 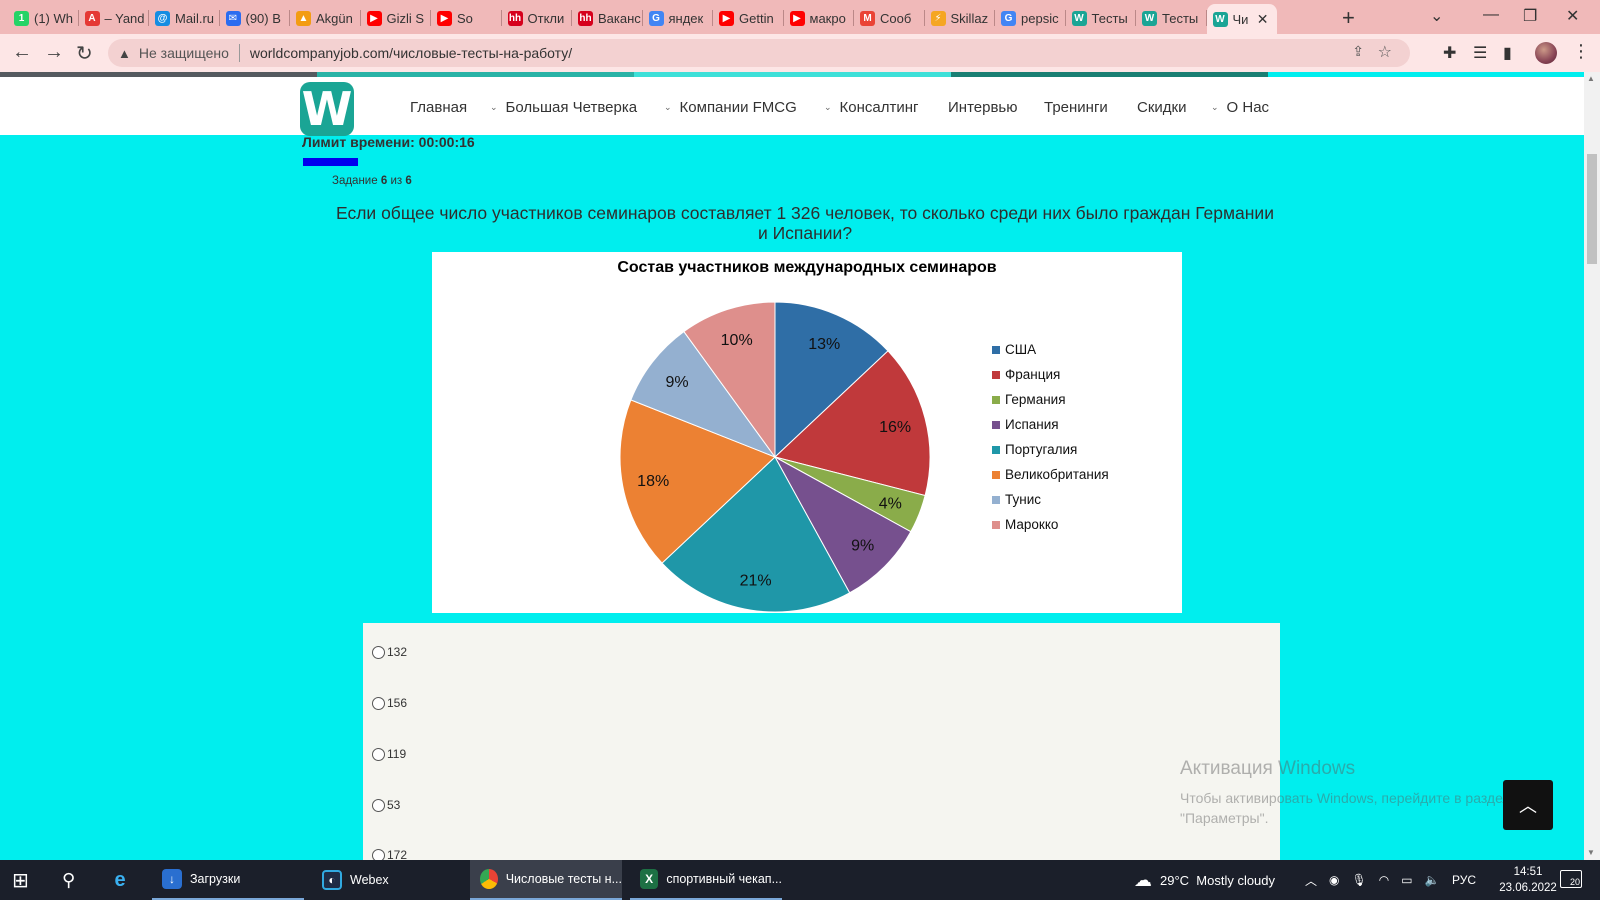 I want to click on watermark-title: Активация Windows, so click(x=1268, y=768).